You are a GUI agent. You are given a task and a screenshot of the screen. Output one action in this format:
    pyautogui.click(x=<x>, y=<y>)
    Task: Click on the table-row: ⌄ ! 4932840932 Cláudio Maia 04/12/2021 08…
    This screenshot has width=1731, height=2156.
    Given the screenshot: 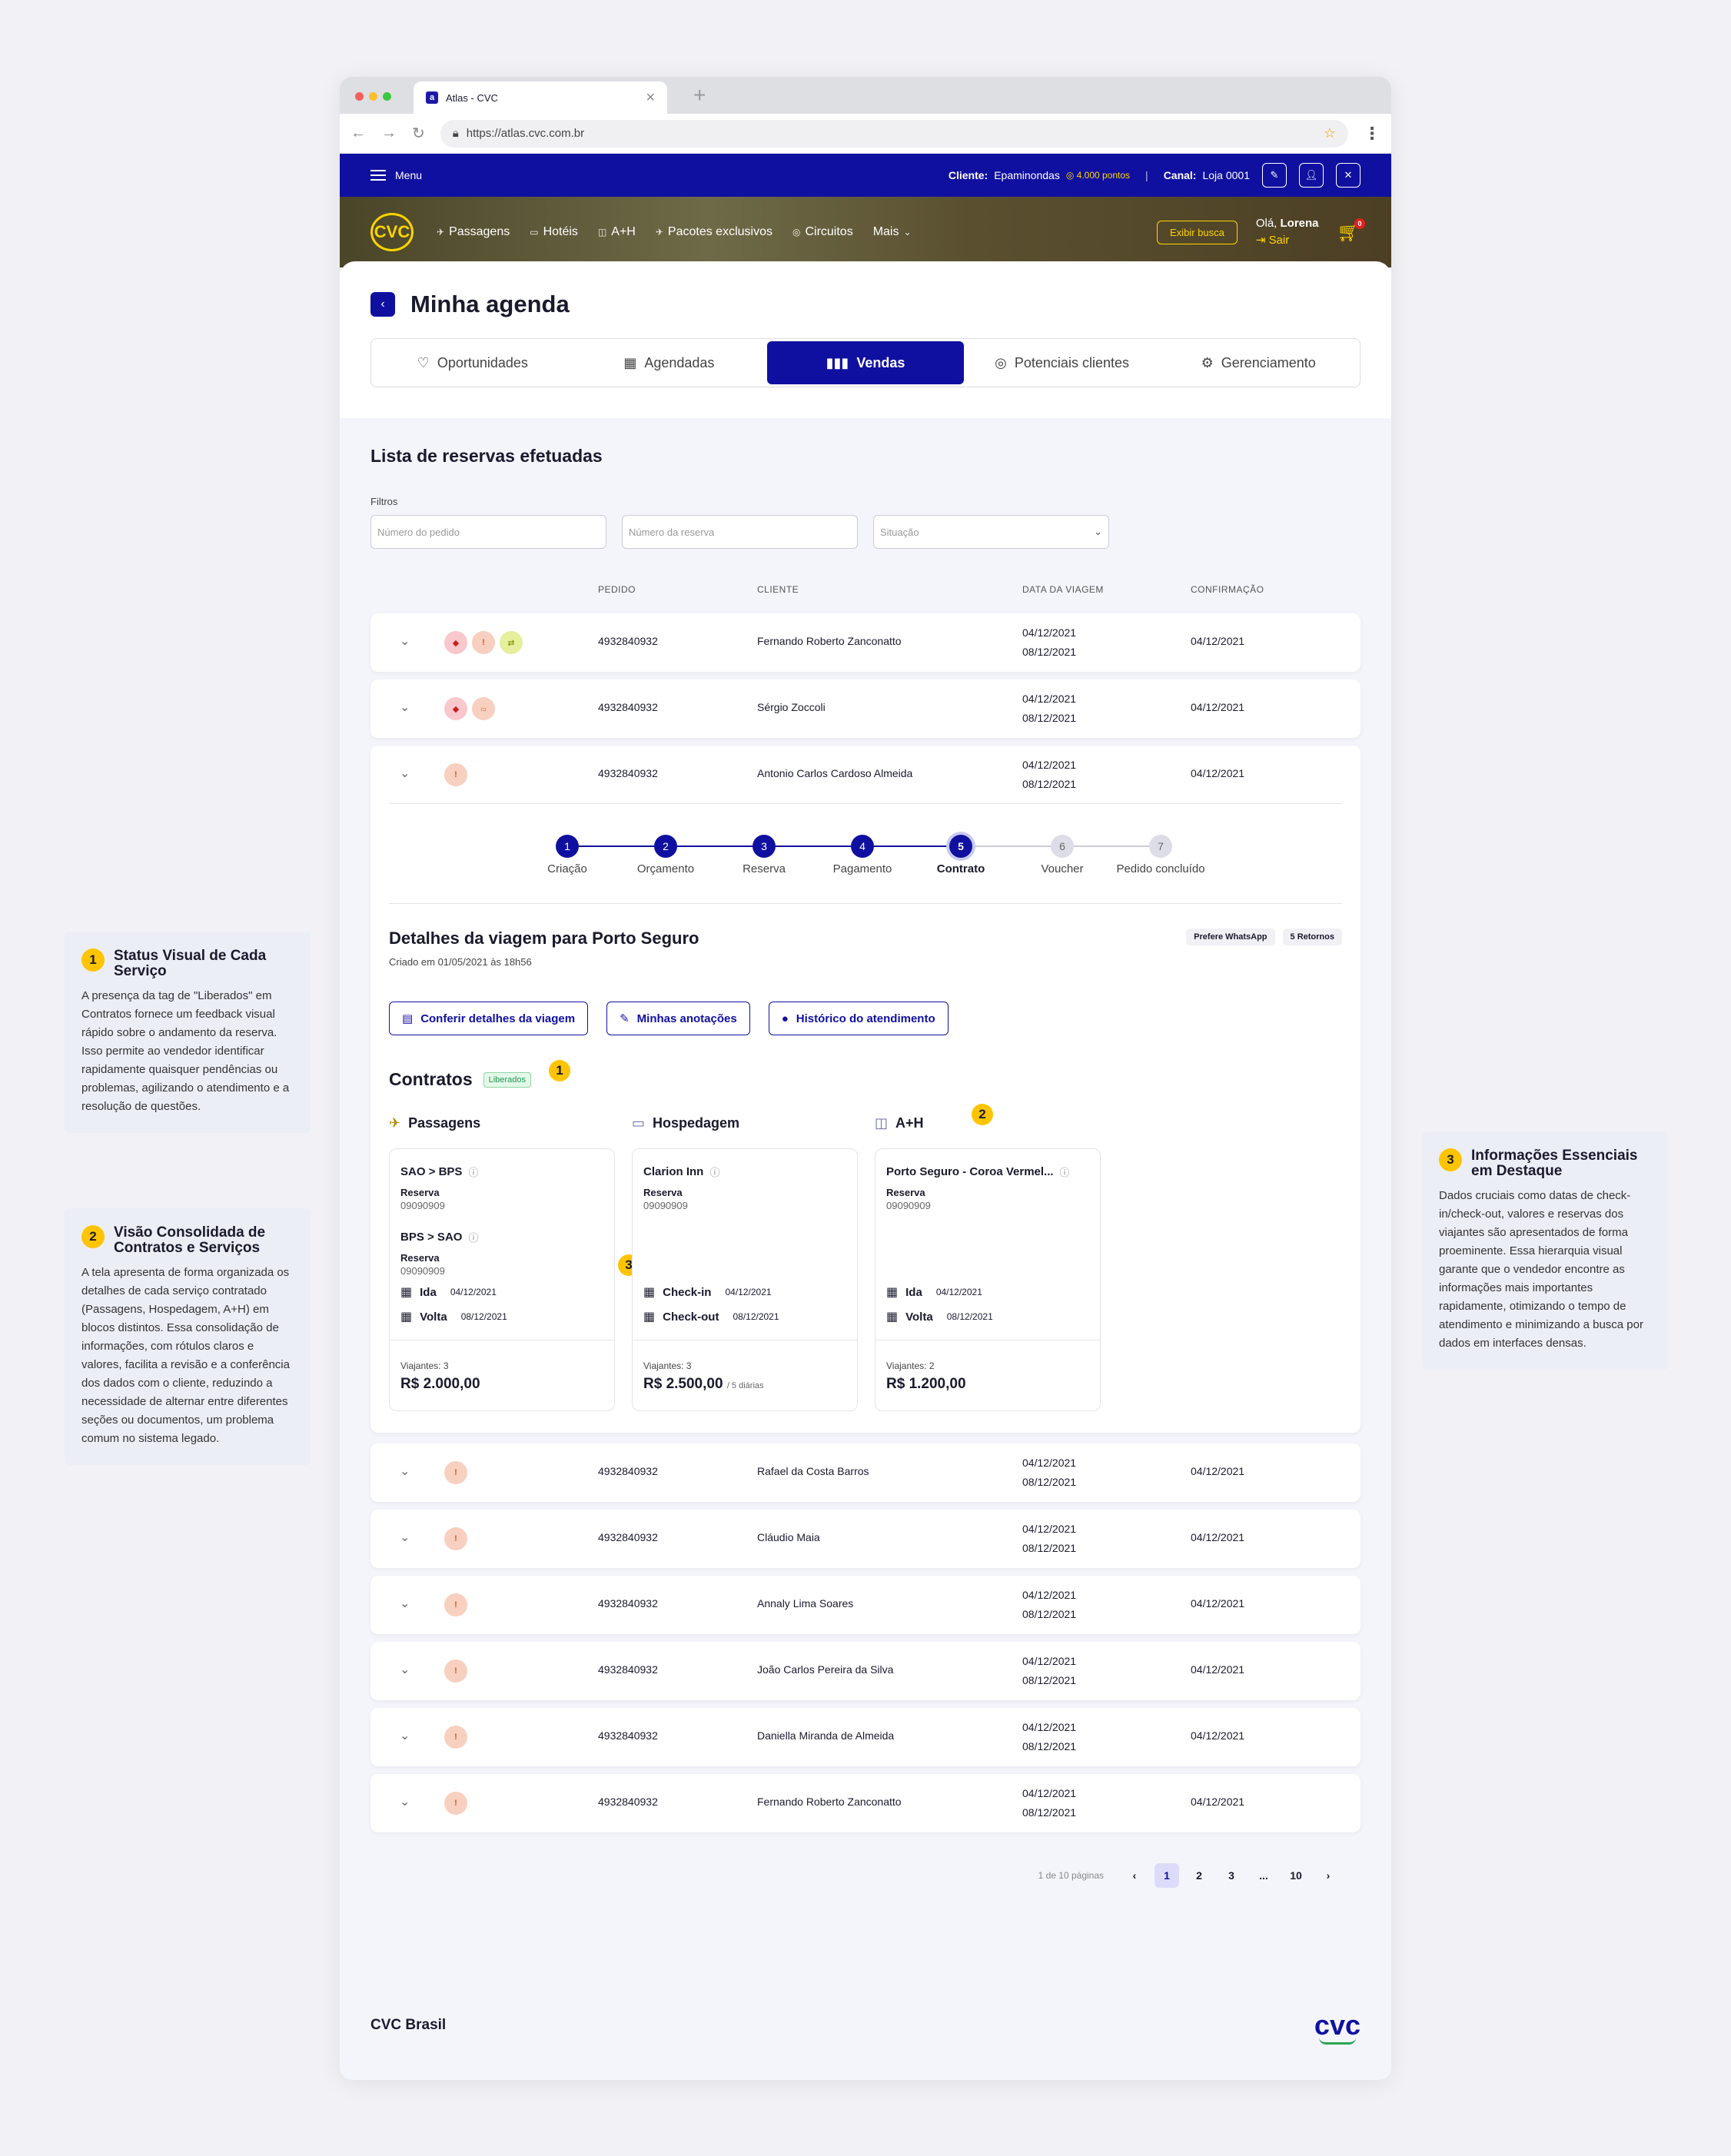 What is the action you would take?
    pyautogui.click(x=865, y=1539)
    